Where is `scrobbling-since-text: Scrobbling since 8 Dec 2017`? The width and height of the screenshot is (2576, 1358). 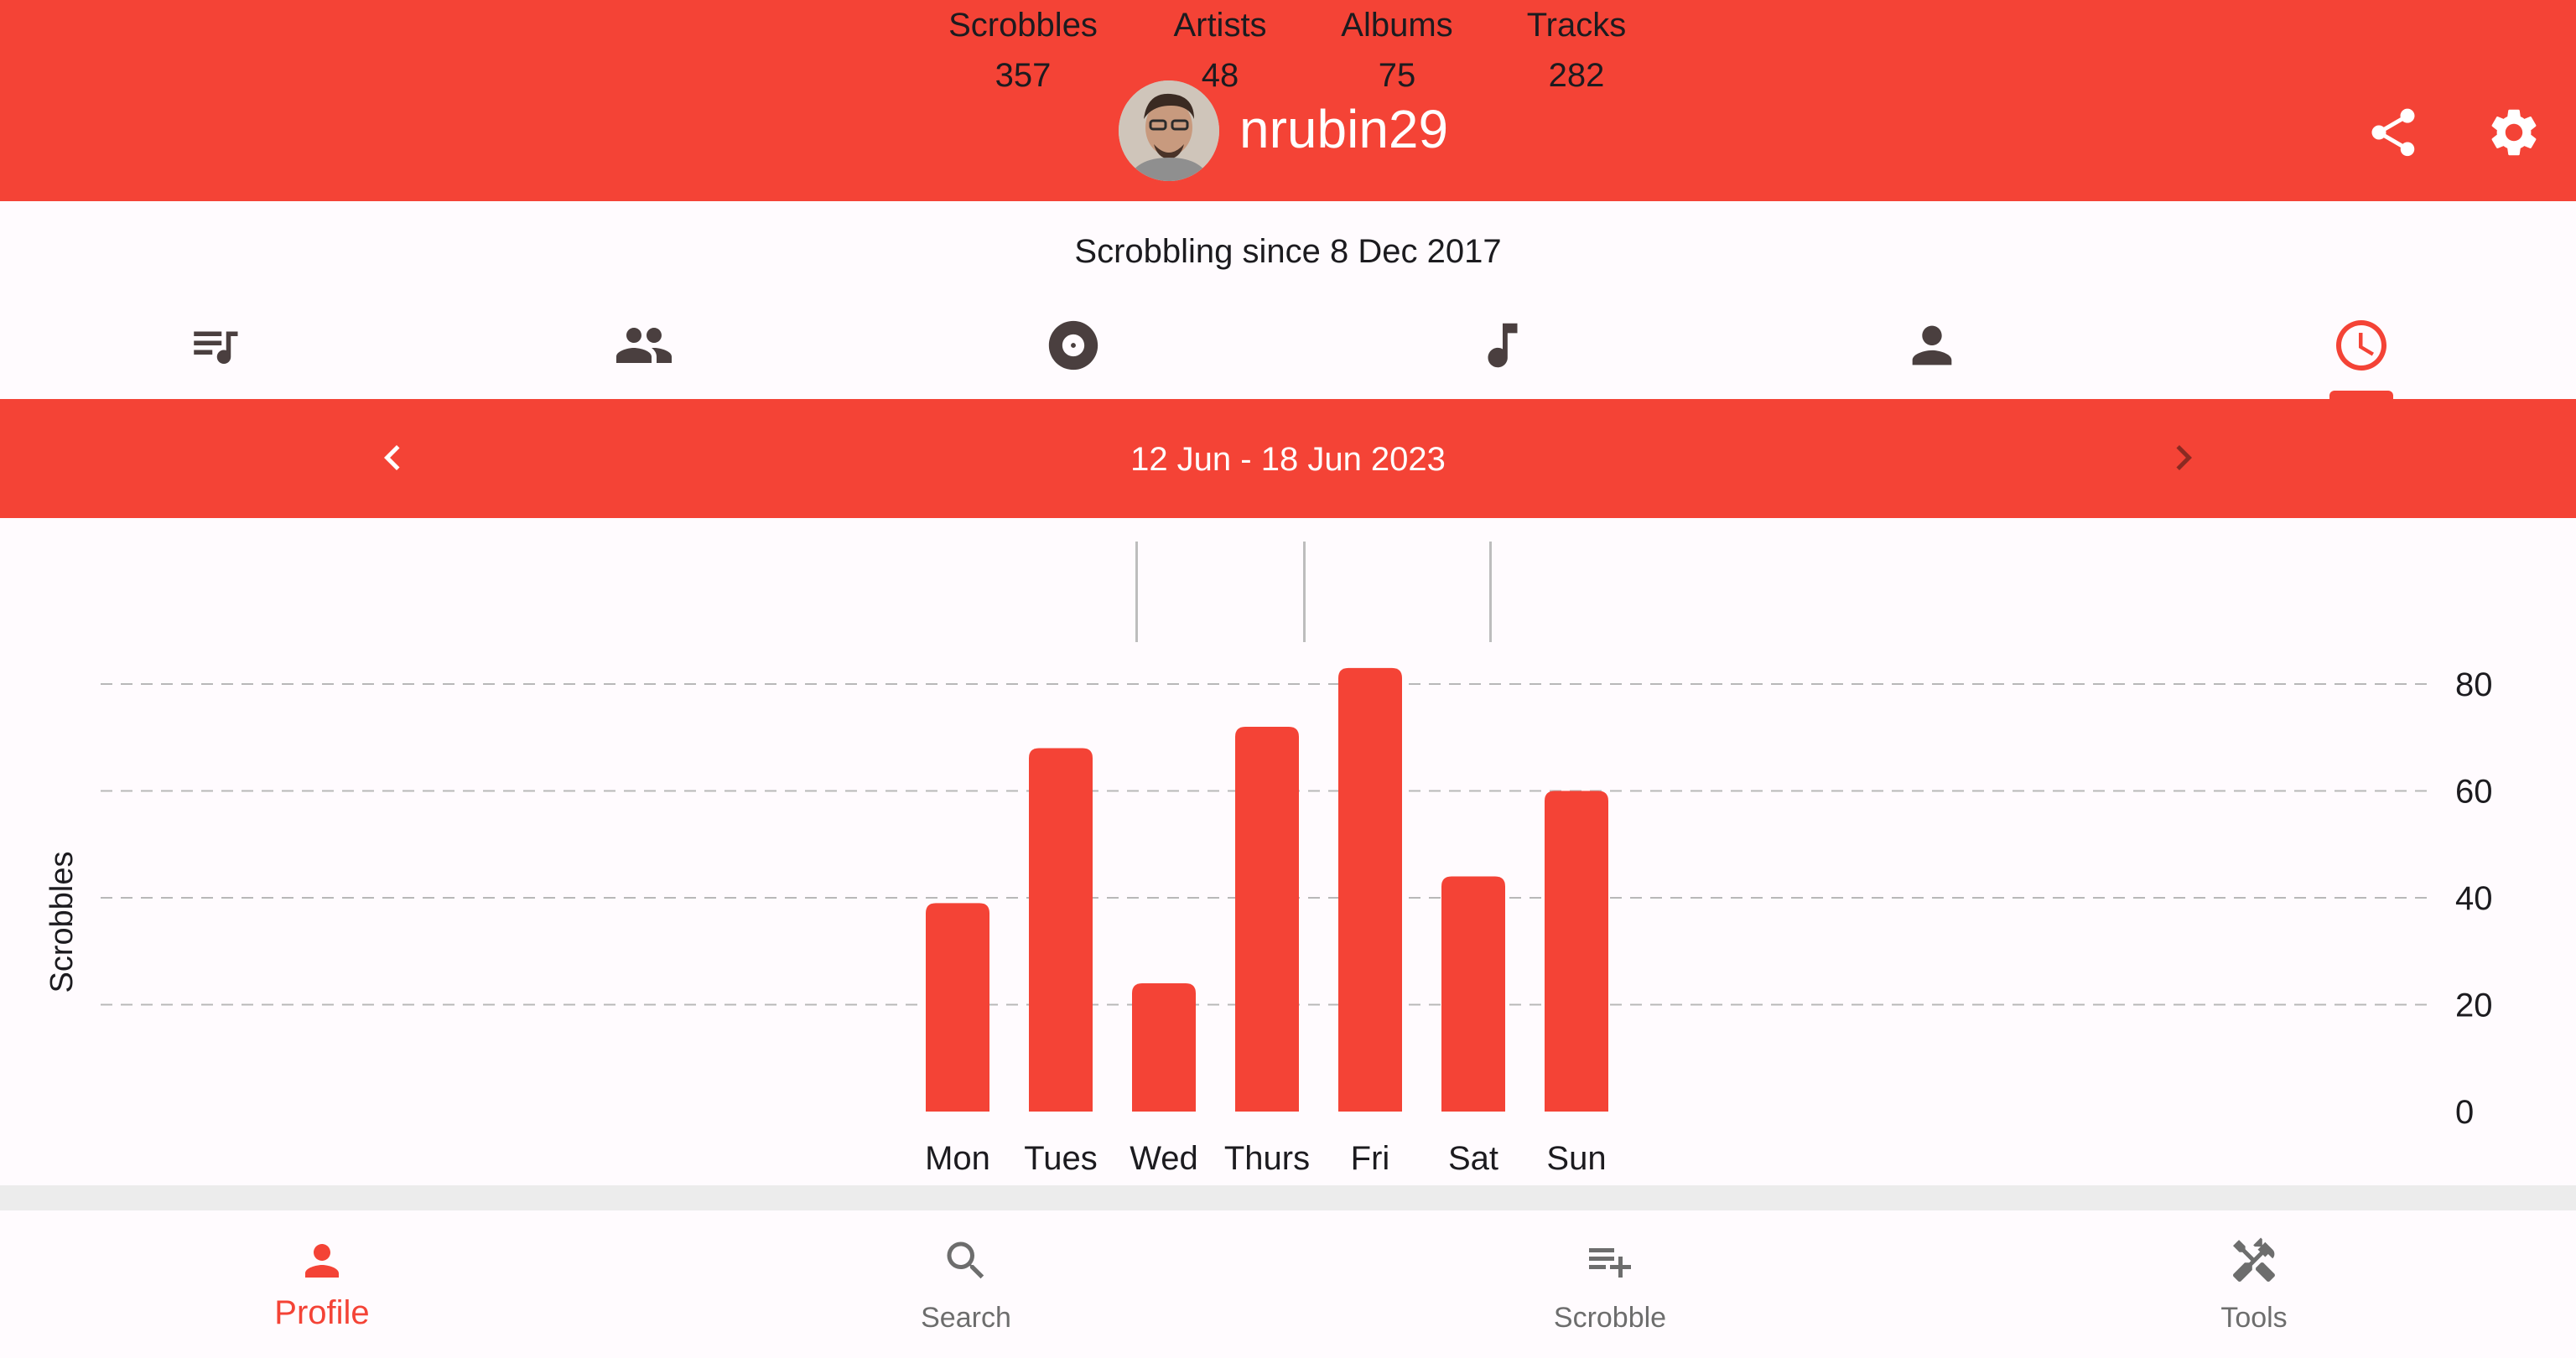 scrobbling-since-text: Scrobbling since 8 Dec 2017 is located at coordinates (1288, 251).